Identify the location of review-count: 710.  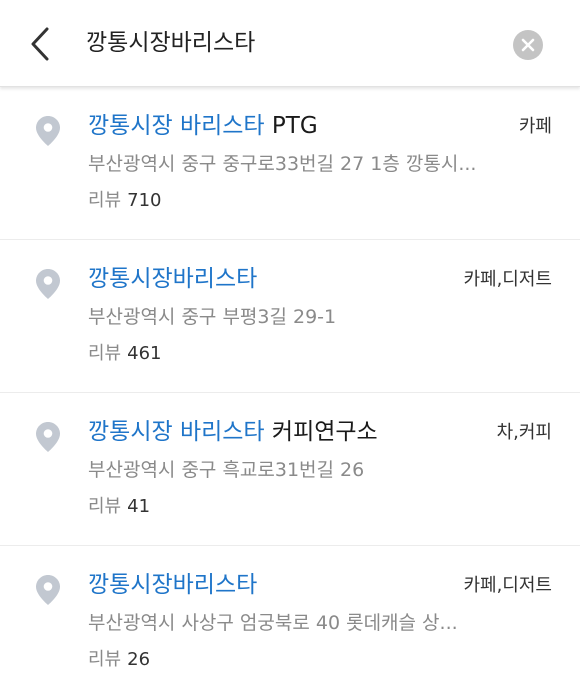
(144, 200).